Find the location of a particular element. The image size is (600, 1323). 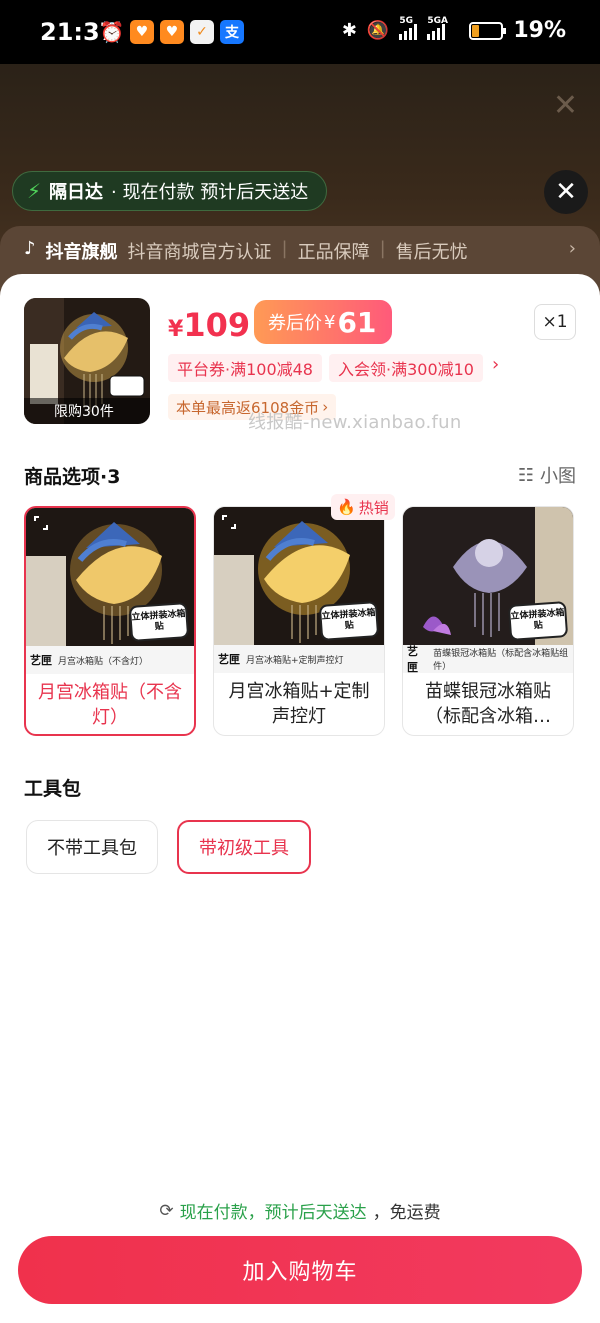

coupon-price-currency: ¥ is located at coordinates (330, 322).